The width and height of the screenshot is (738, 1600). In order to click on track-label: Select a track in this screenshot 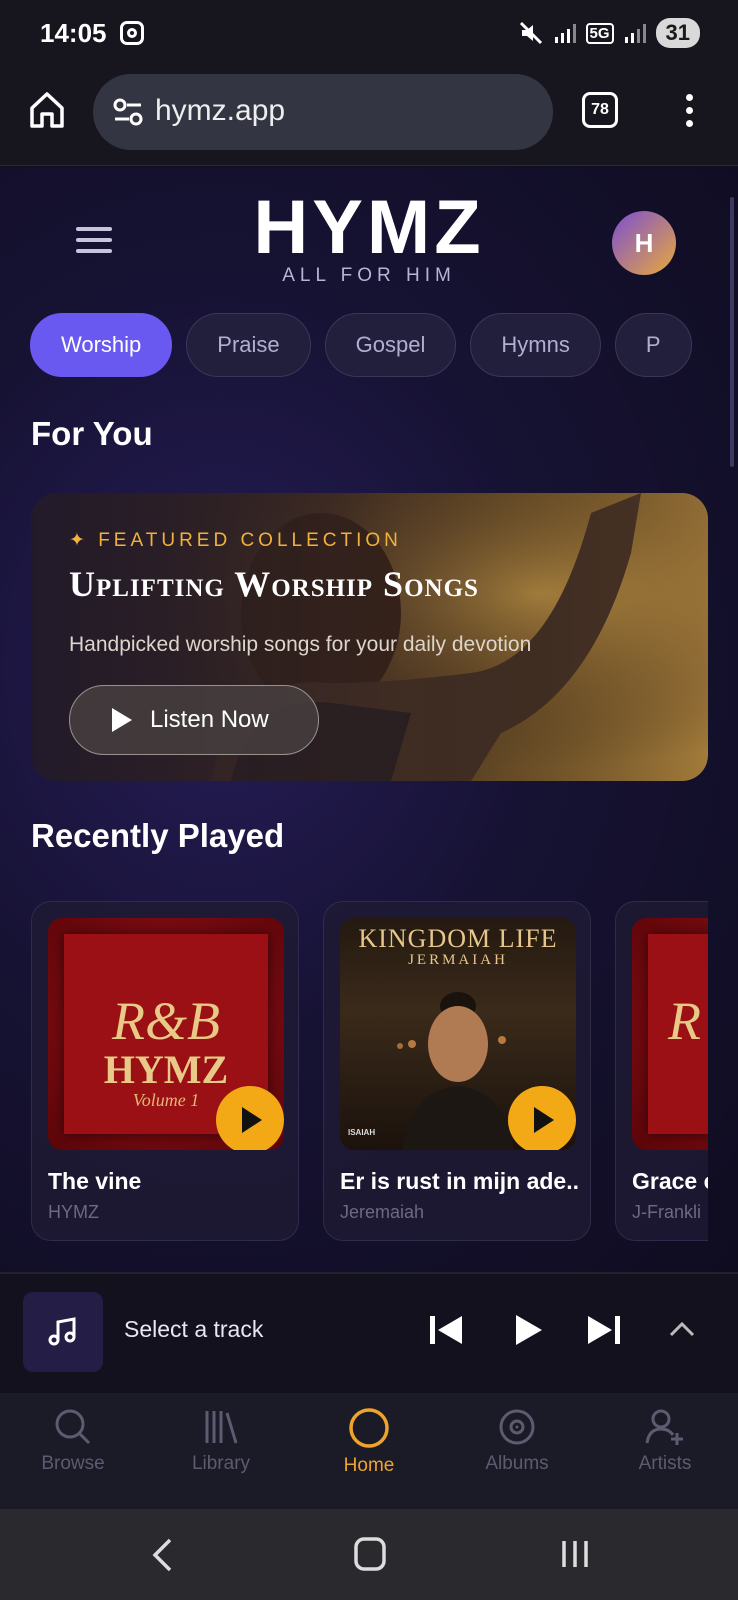, I will do `click(194, 1329)`.